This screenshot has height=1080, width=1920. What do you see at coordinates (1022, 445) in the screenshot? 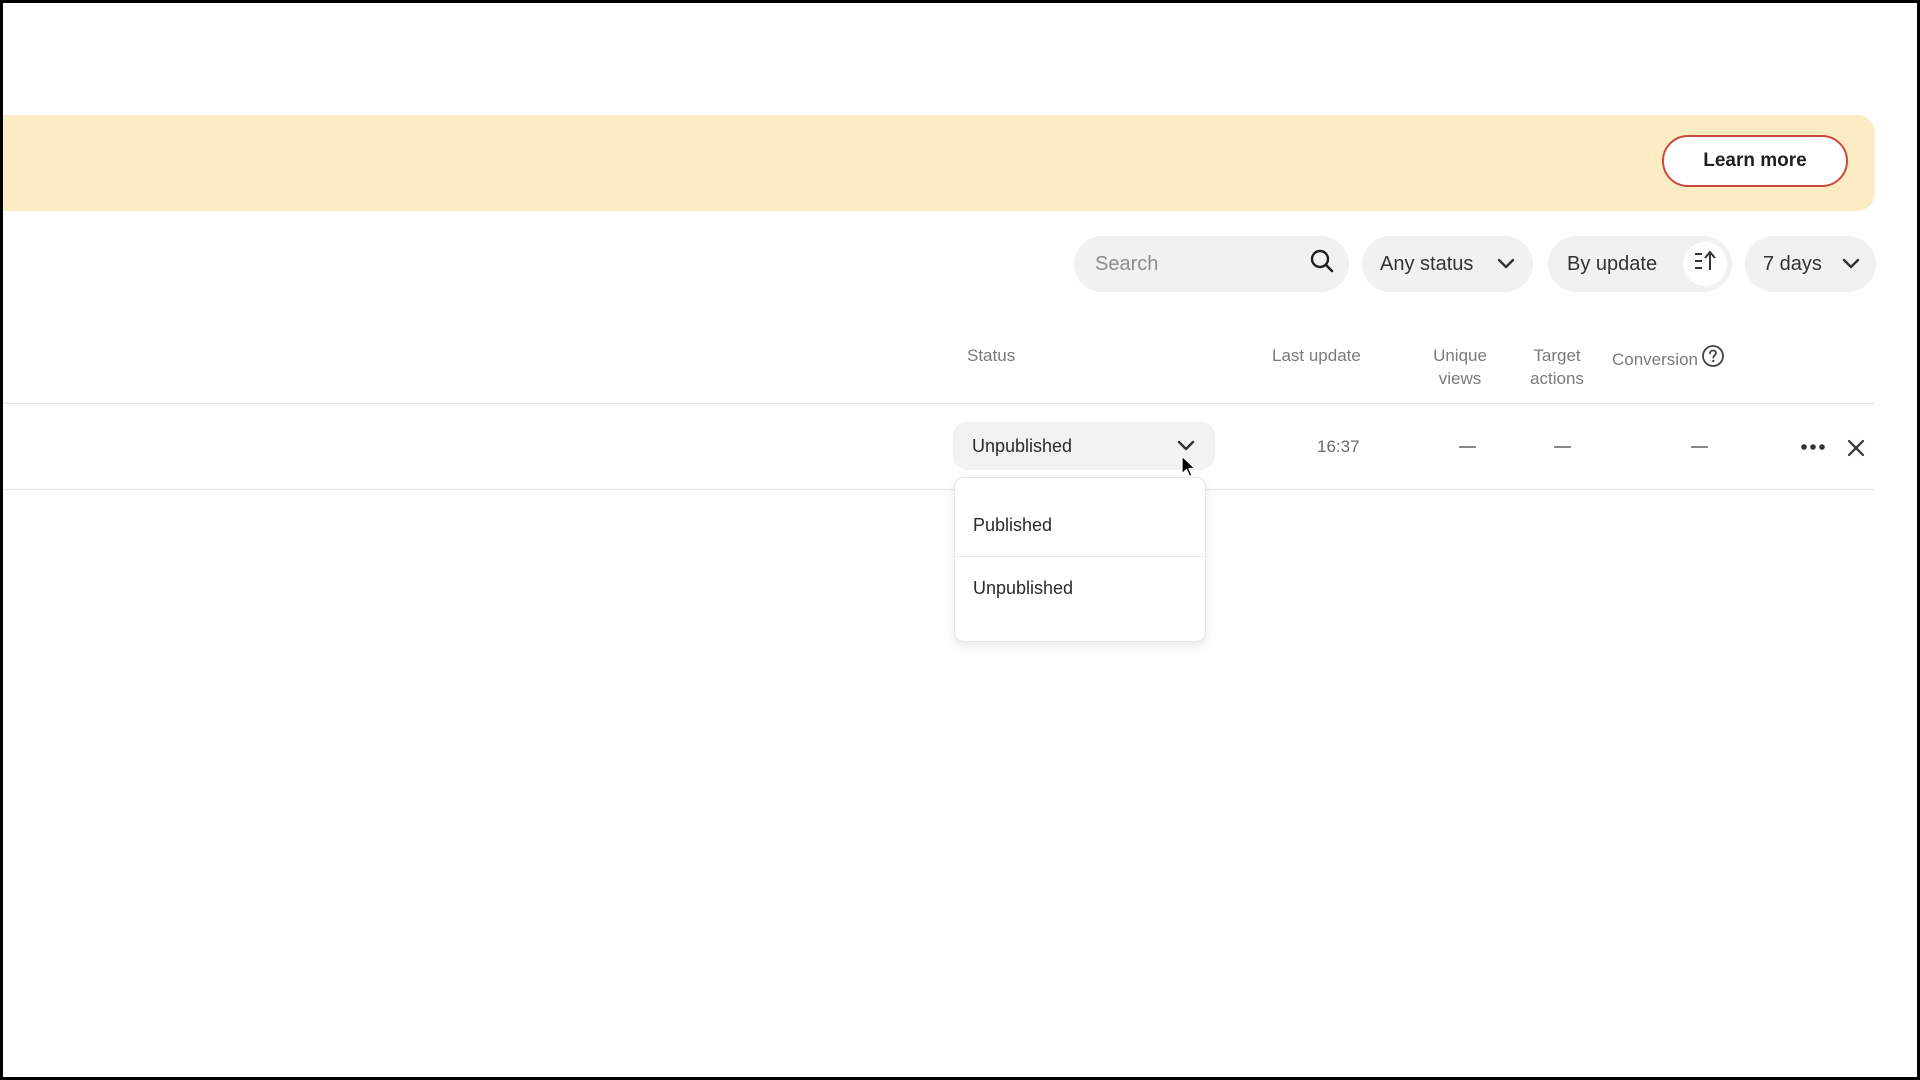
I see `row-status-value: Unpublished` at bounding box center [1022, 445].